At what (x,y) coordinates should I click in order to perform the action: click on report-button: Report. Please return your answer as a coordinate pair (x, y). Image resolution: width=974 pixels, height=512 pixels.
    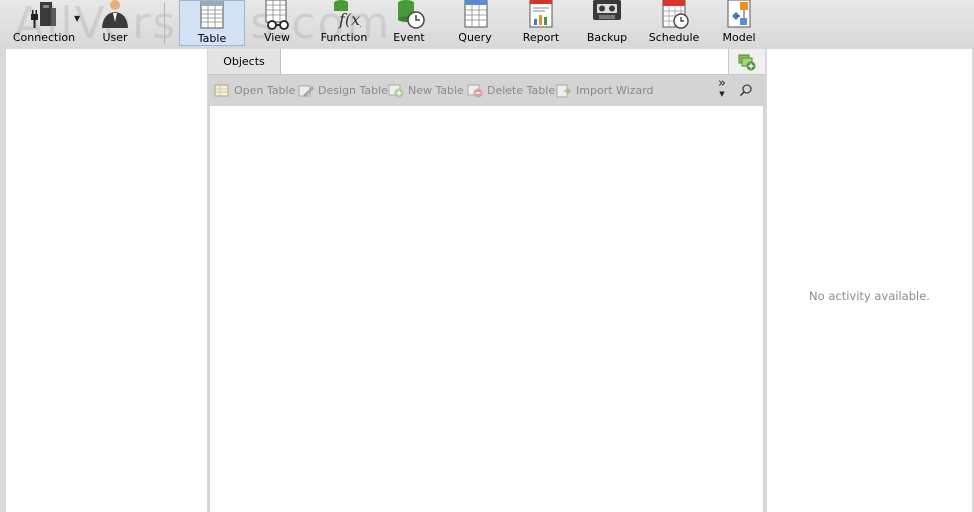
    Looking at the image, I should click on (541, 23).